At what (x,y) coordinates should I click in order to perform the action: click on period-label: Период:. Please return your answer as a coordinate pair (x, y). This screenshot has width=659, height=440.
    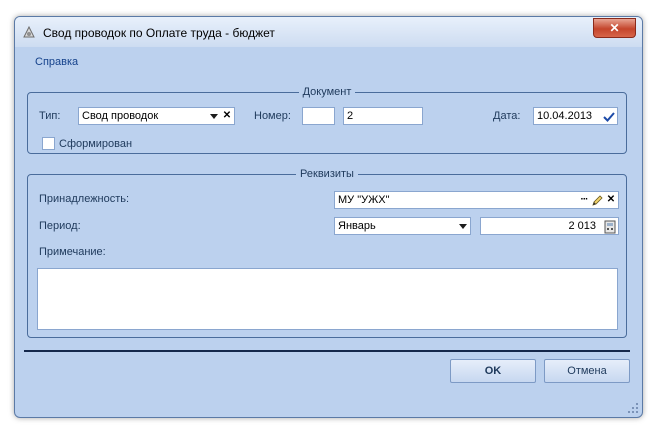
    Looking at the image, I should click on (60, 226).